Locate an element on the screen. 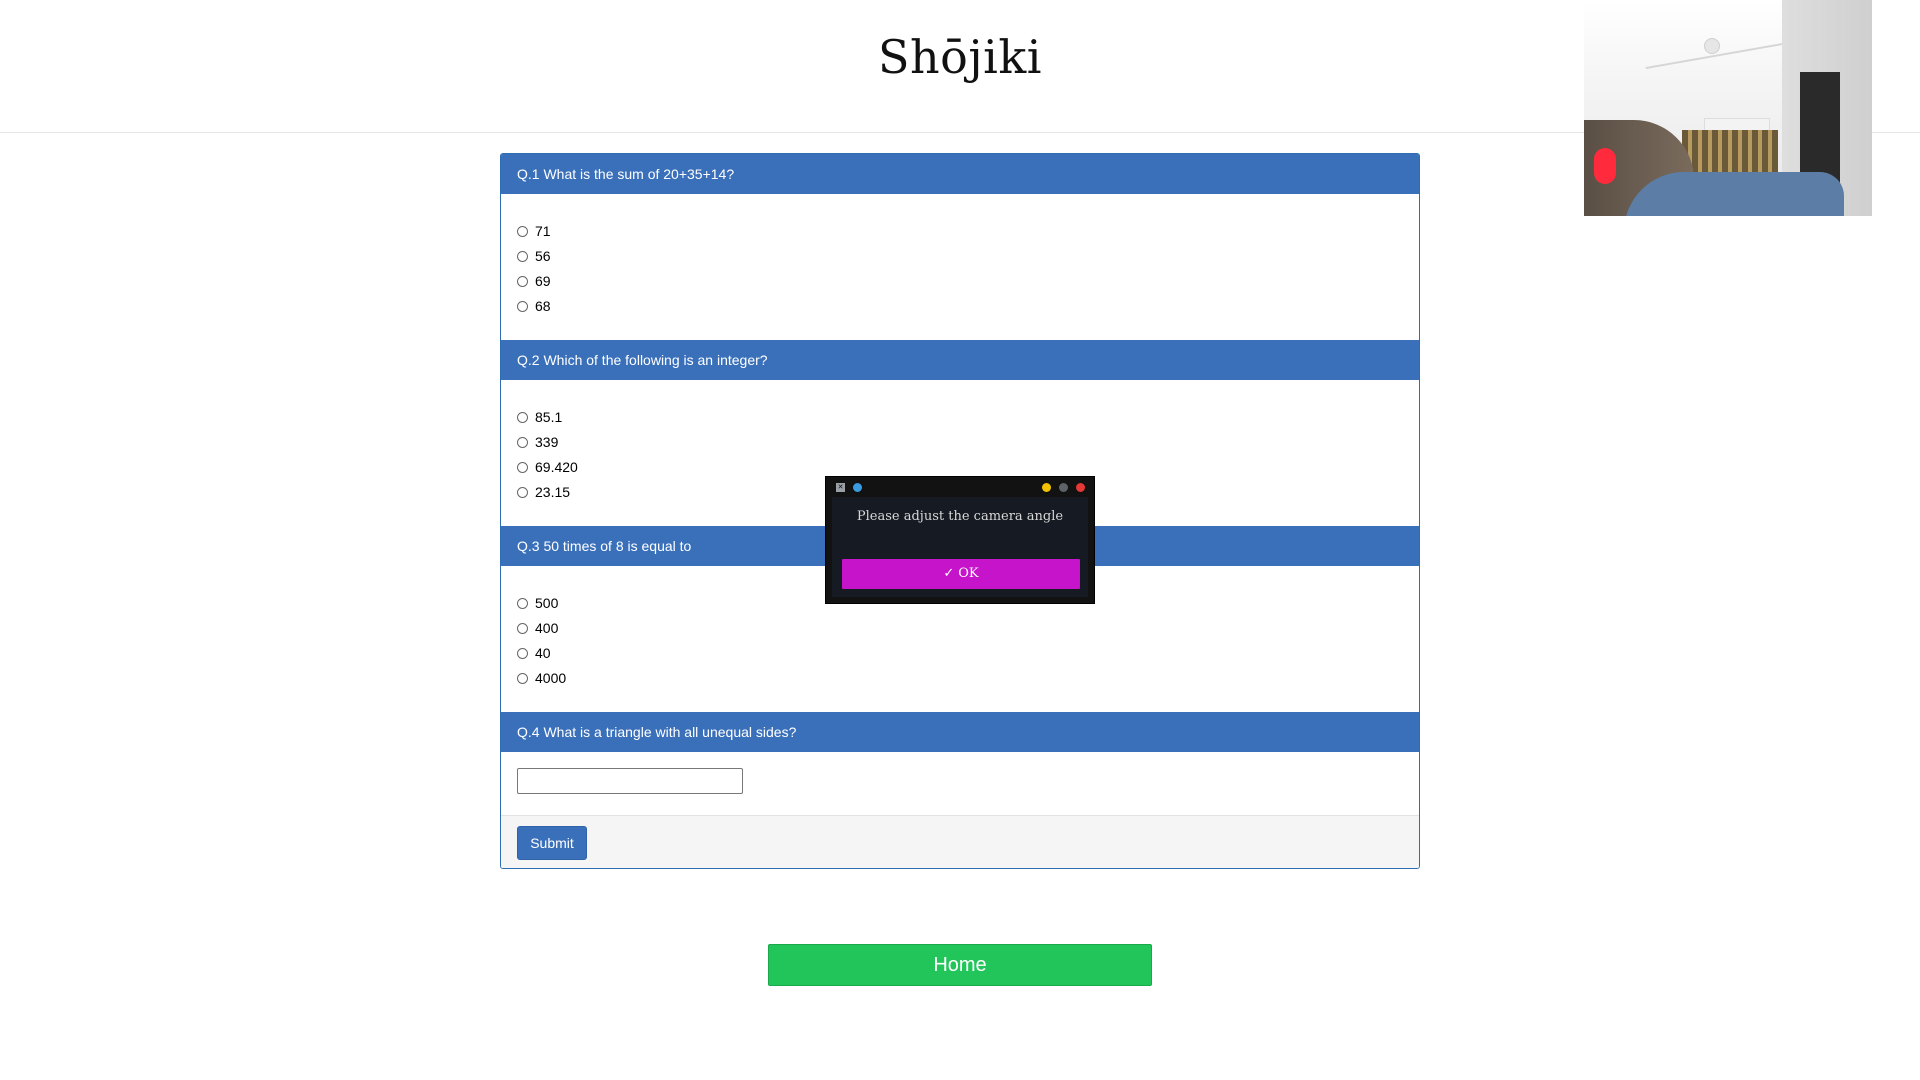  dialog-titlebar: ✕ is located at coordinates (960, 487).